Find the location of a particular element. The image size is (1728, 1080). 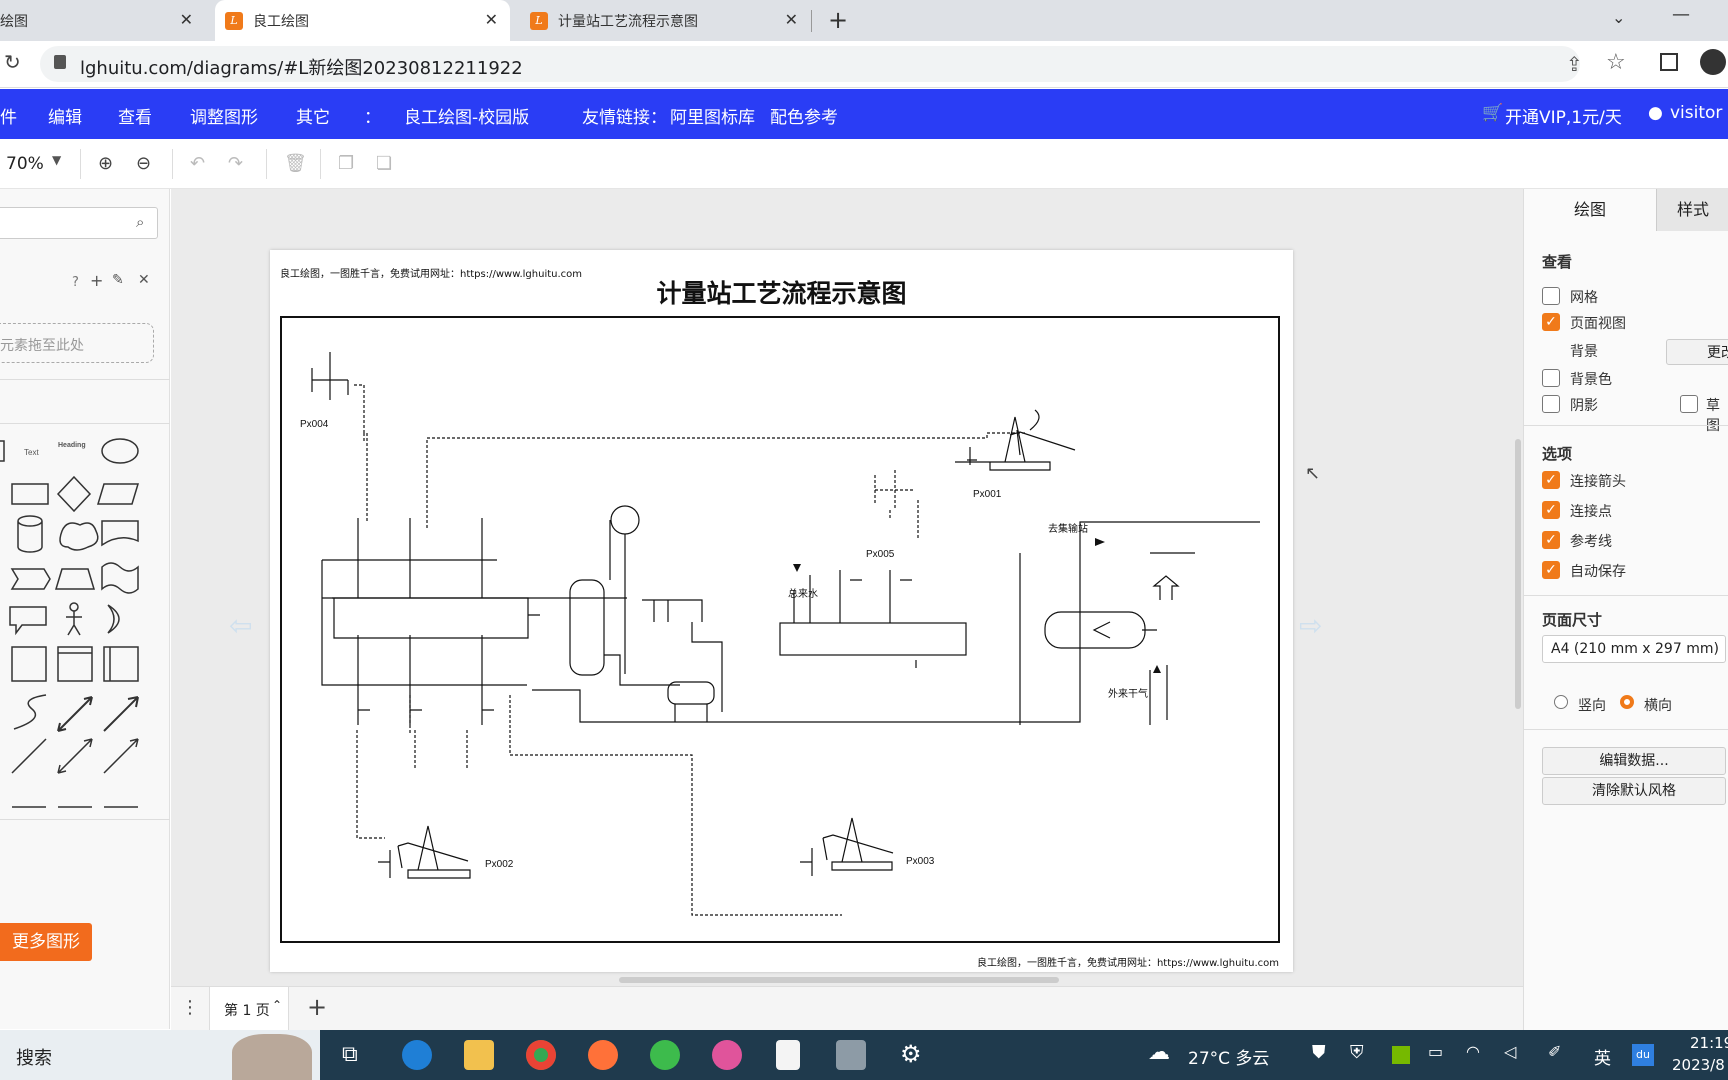

share-icon: ⇪ is located at coordinates (1574, 64).